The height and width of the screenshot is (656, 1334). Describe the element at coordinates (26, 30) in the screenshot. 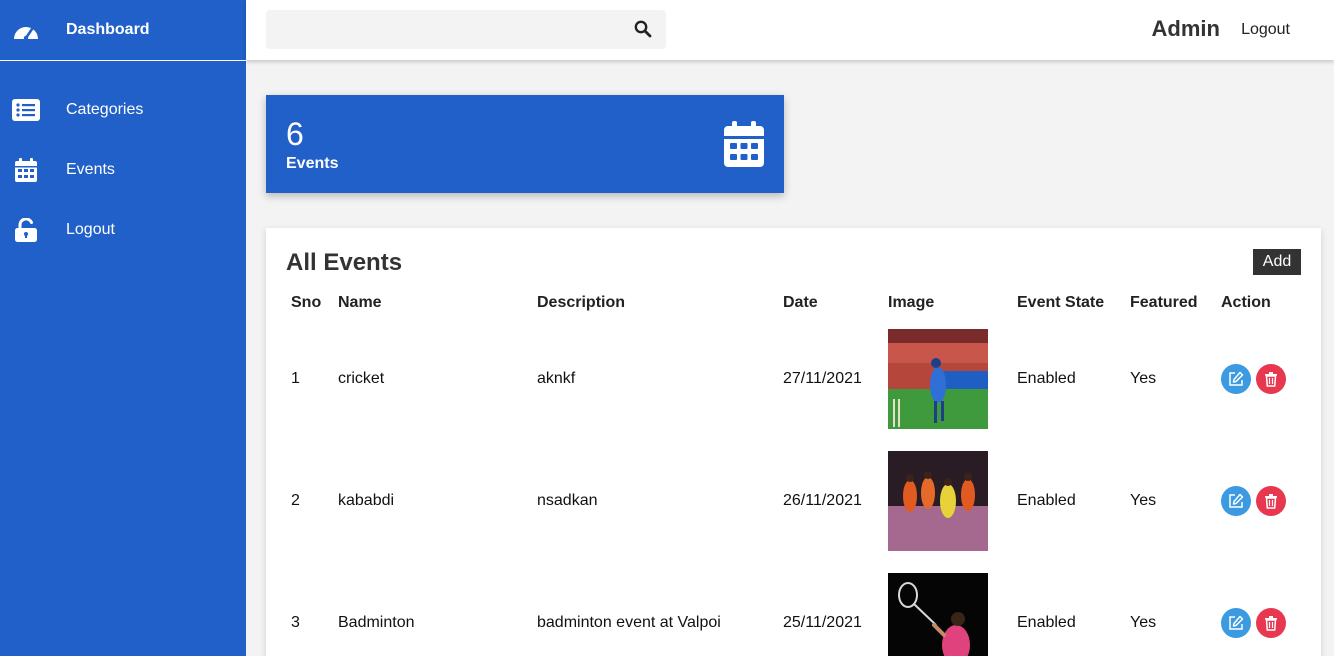

I see `speedometer-icon` at that location.